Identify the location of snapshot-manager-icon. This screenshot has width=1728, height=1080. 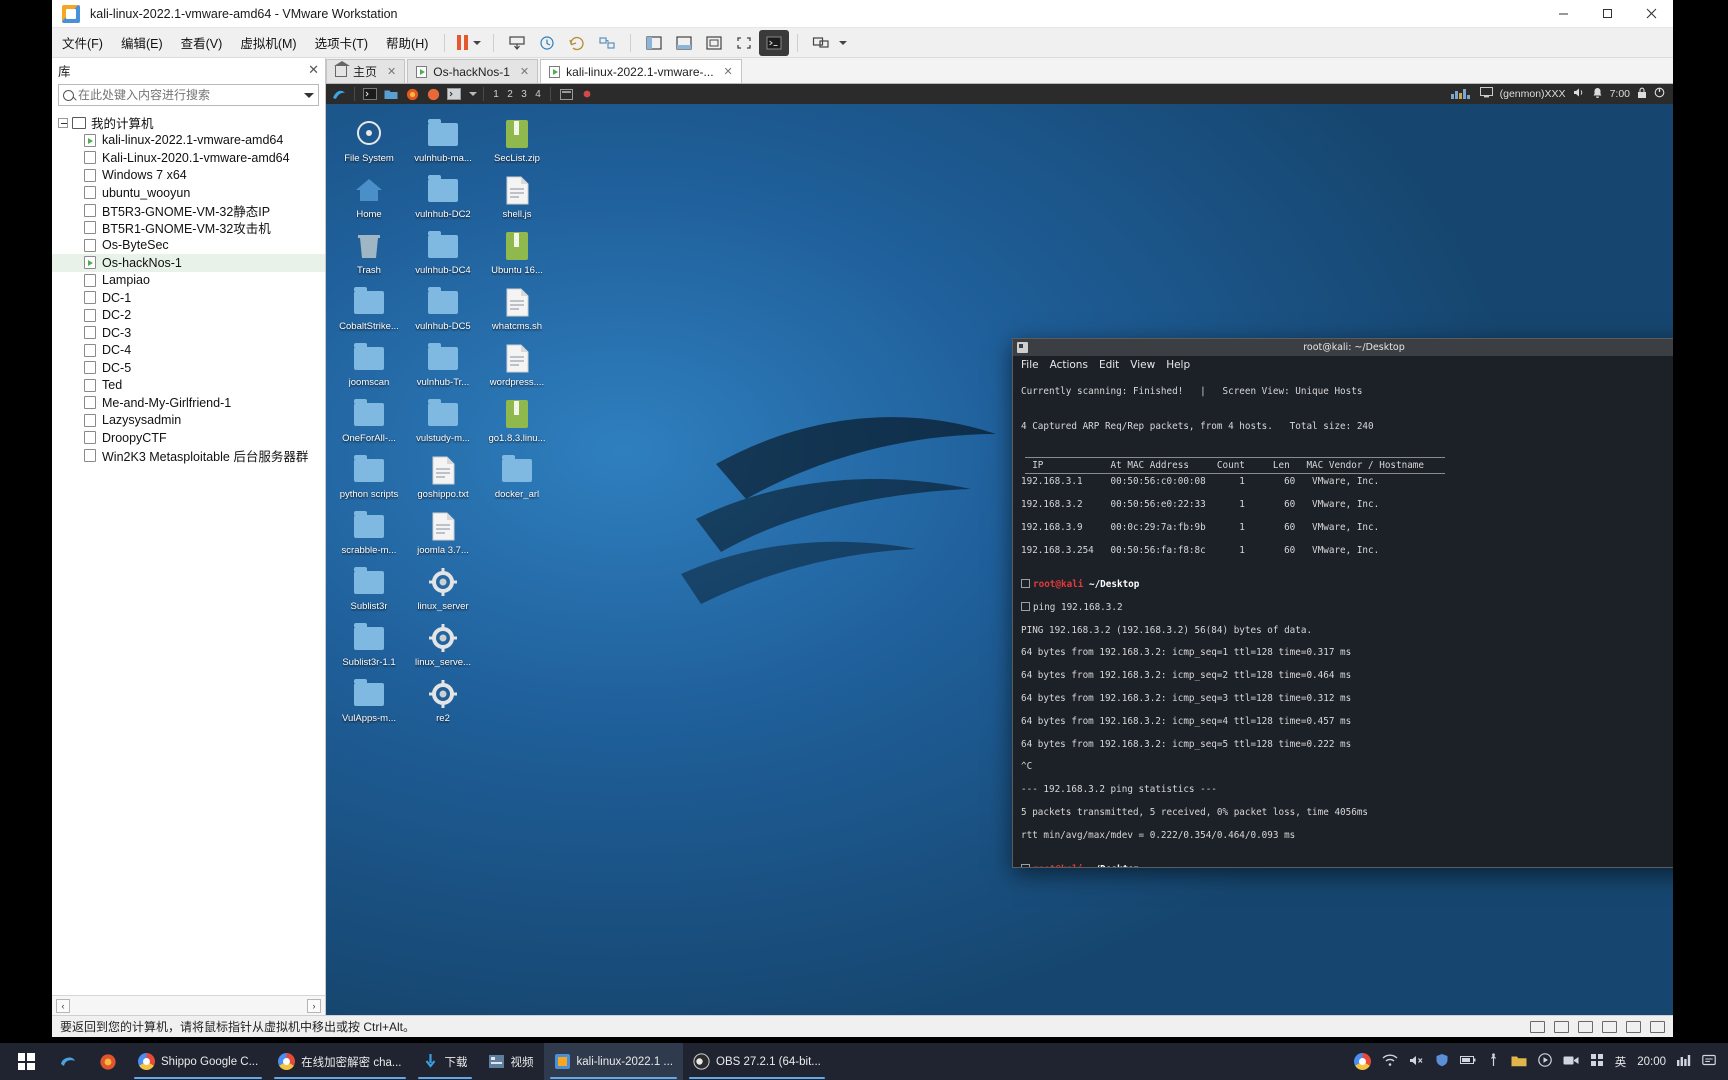
(607, 43).